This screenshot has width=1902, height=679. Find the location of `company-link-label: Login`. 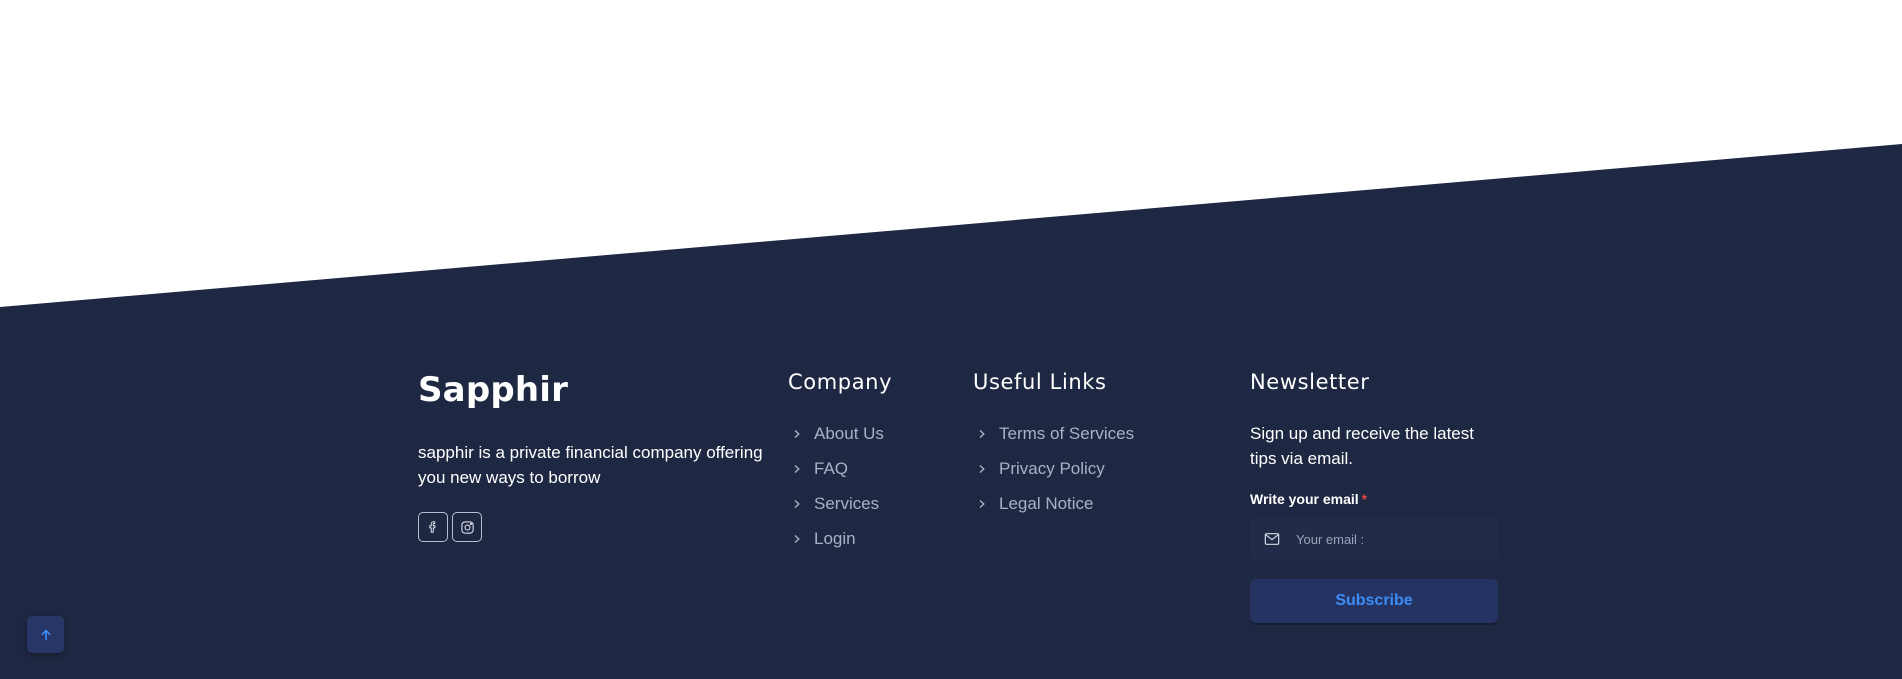

company-link-label: Login is located at coordinates (835, 538).